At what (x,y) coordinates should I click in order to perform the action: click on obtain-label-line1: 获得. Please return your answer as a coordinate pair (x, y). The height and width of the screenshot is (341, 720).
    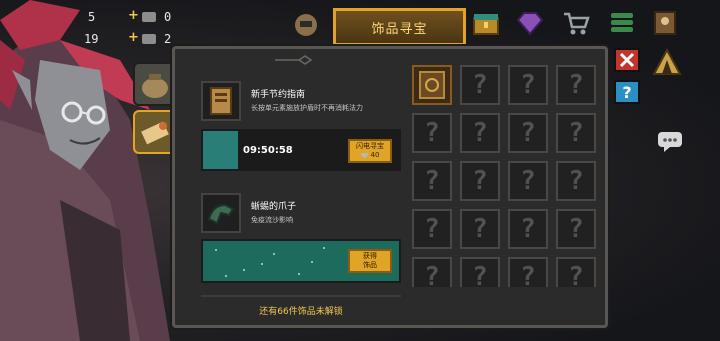
    Looking at the image, I should click on (370, 256).